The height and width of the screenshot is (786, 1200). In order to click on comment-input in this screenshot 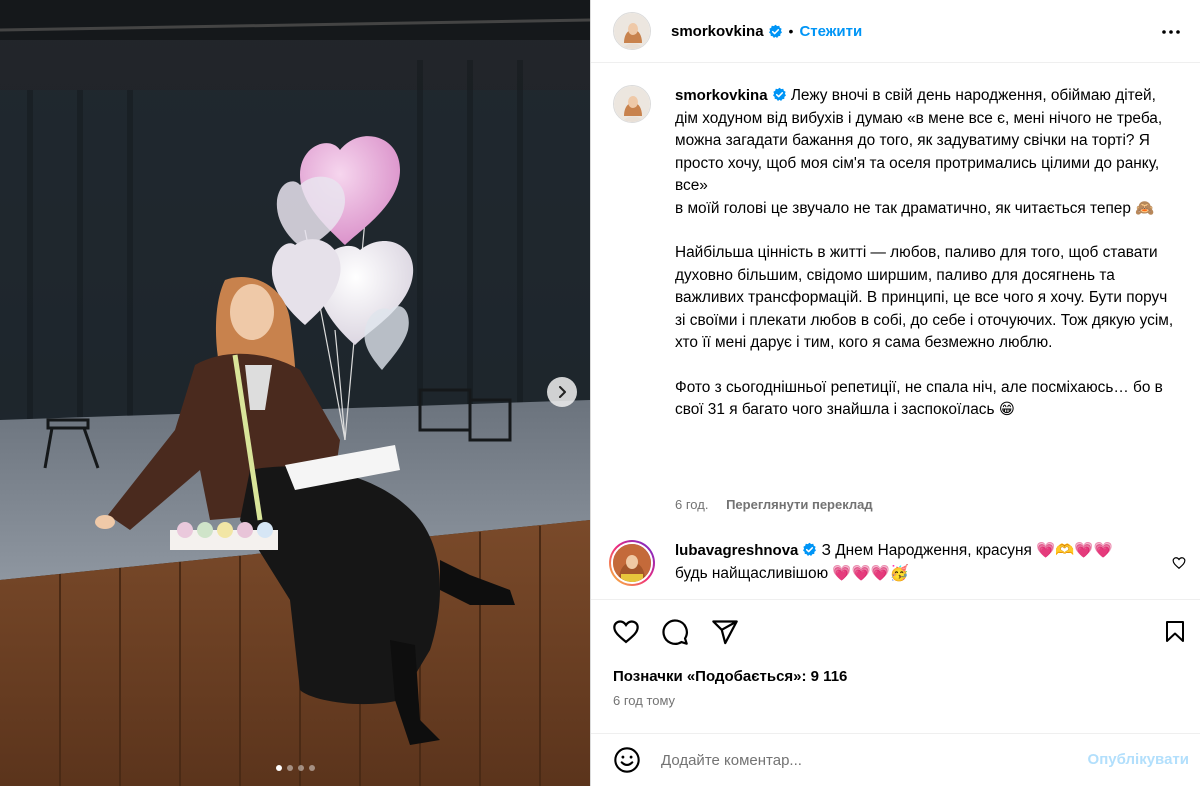, I will do `click(851, 760)`.